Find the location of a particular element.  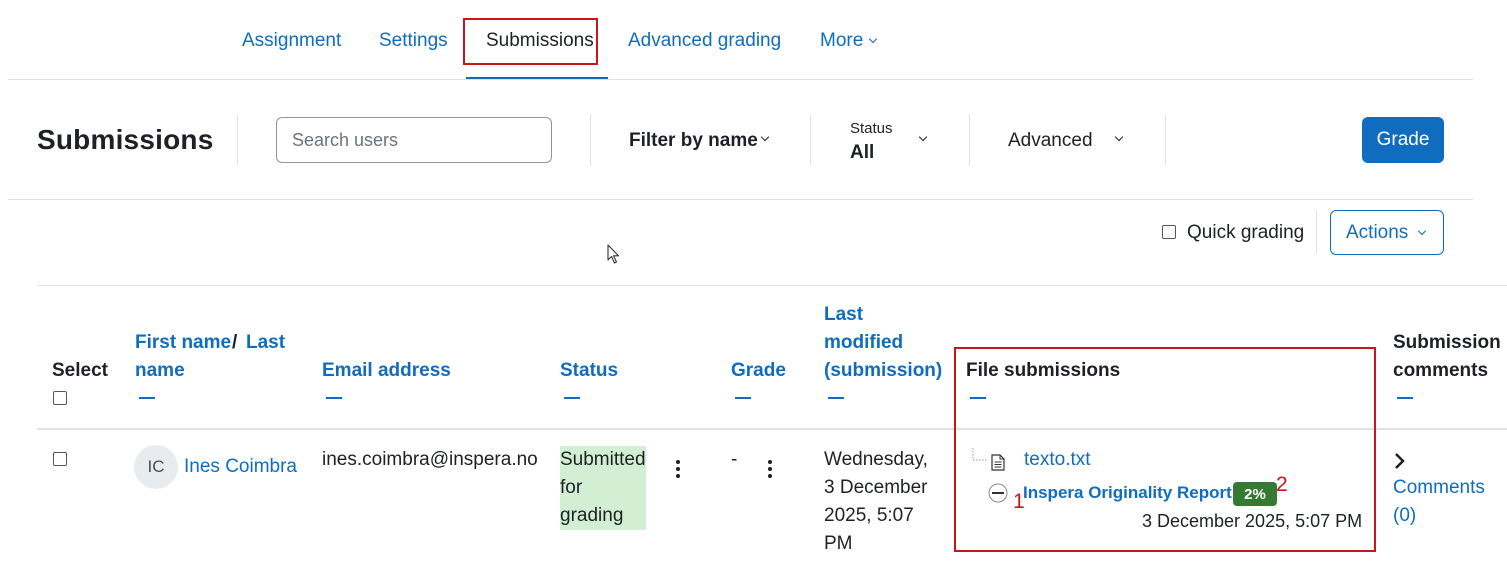

last-modified-text: 2025, 5:07 is located at coordinates (869, 515).